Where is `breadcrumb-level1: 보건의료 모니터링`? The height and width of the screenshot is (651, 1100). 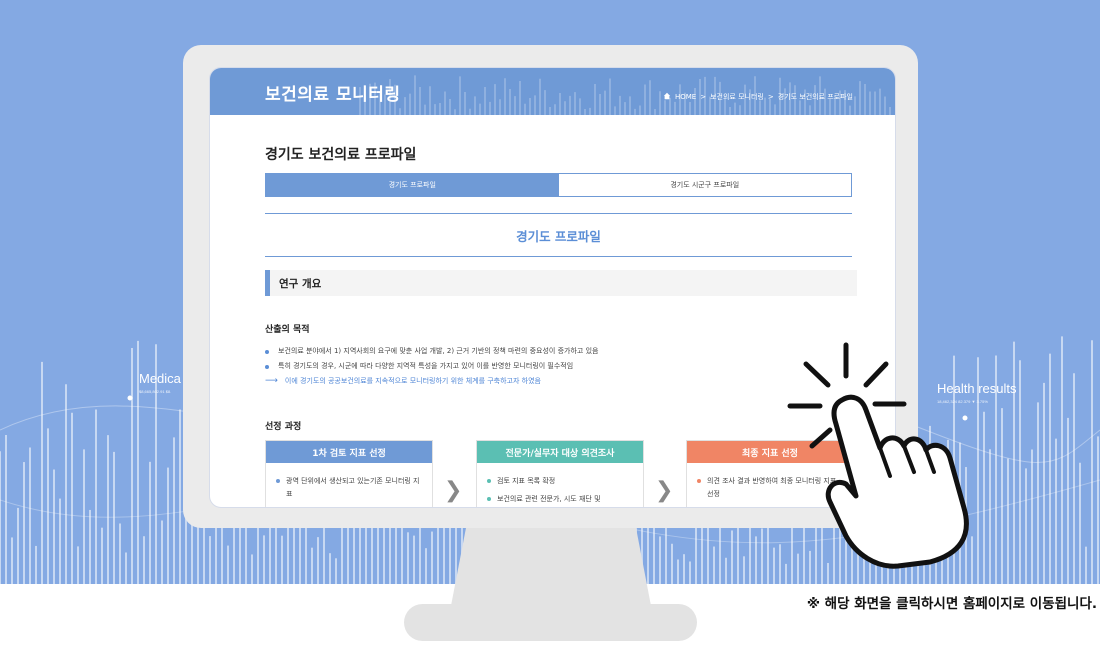
breadcrumb-level1: 보건의료 모니터링 is located at coordinates (737, 97).